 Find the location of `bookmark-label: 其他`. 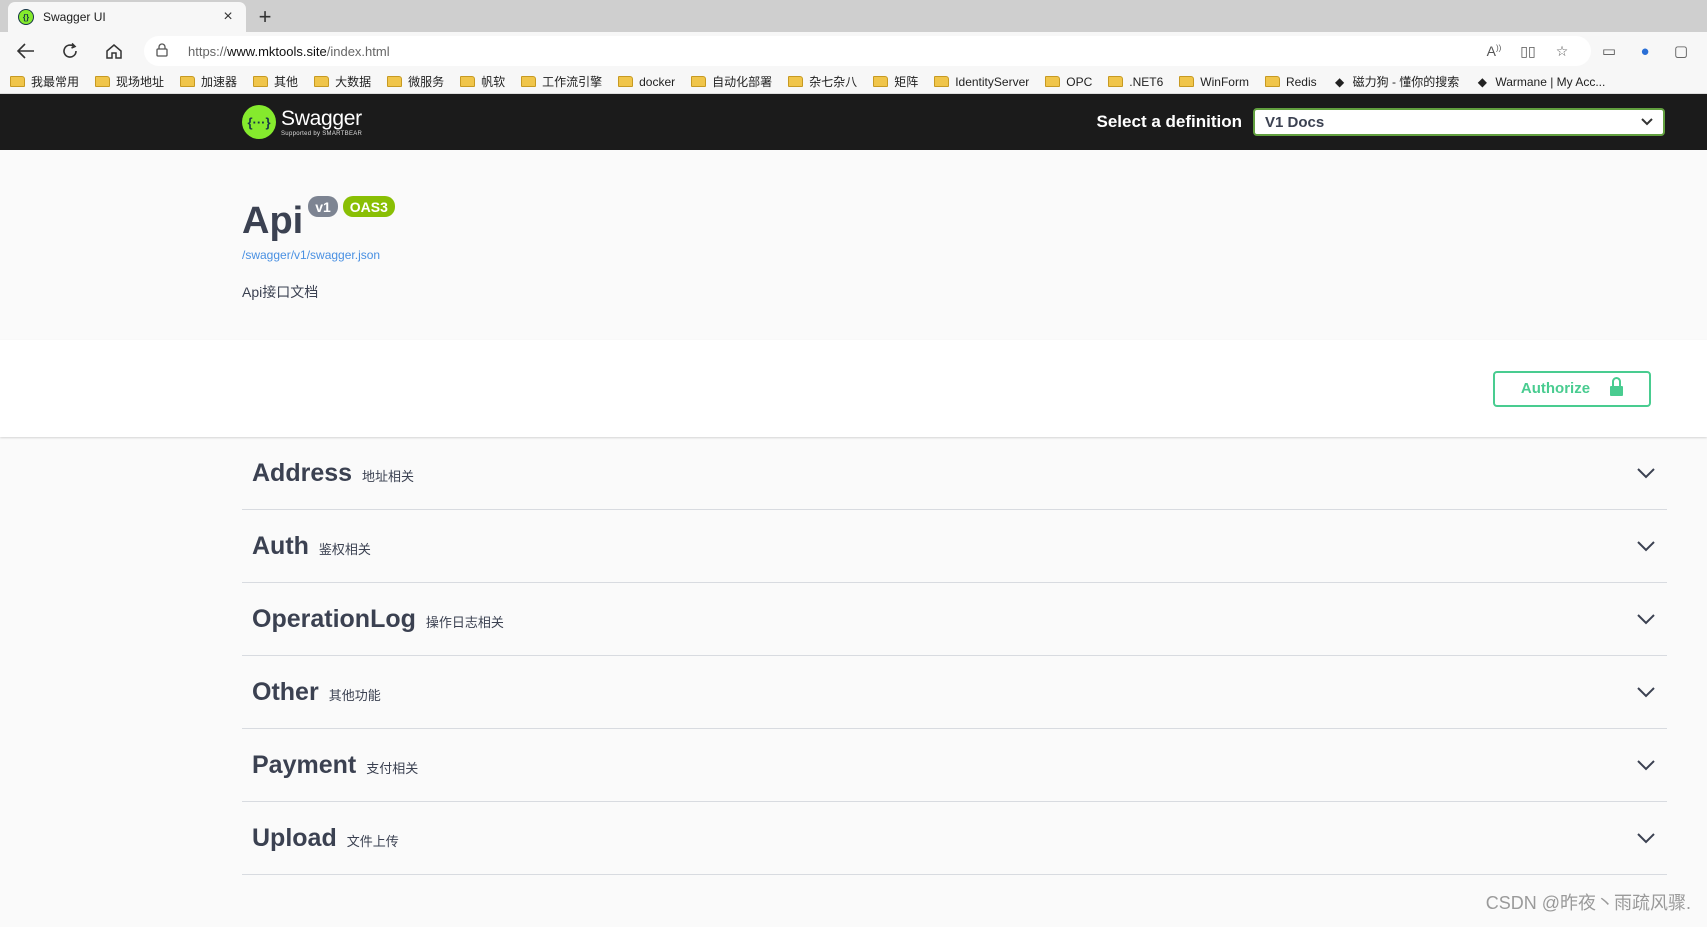

bookmark-label: 其他 is located at coordinates (286, 82).